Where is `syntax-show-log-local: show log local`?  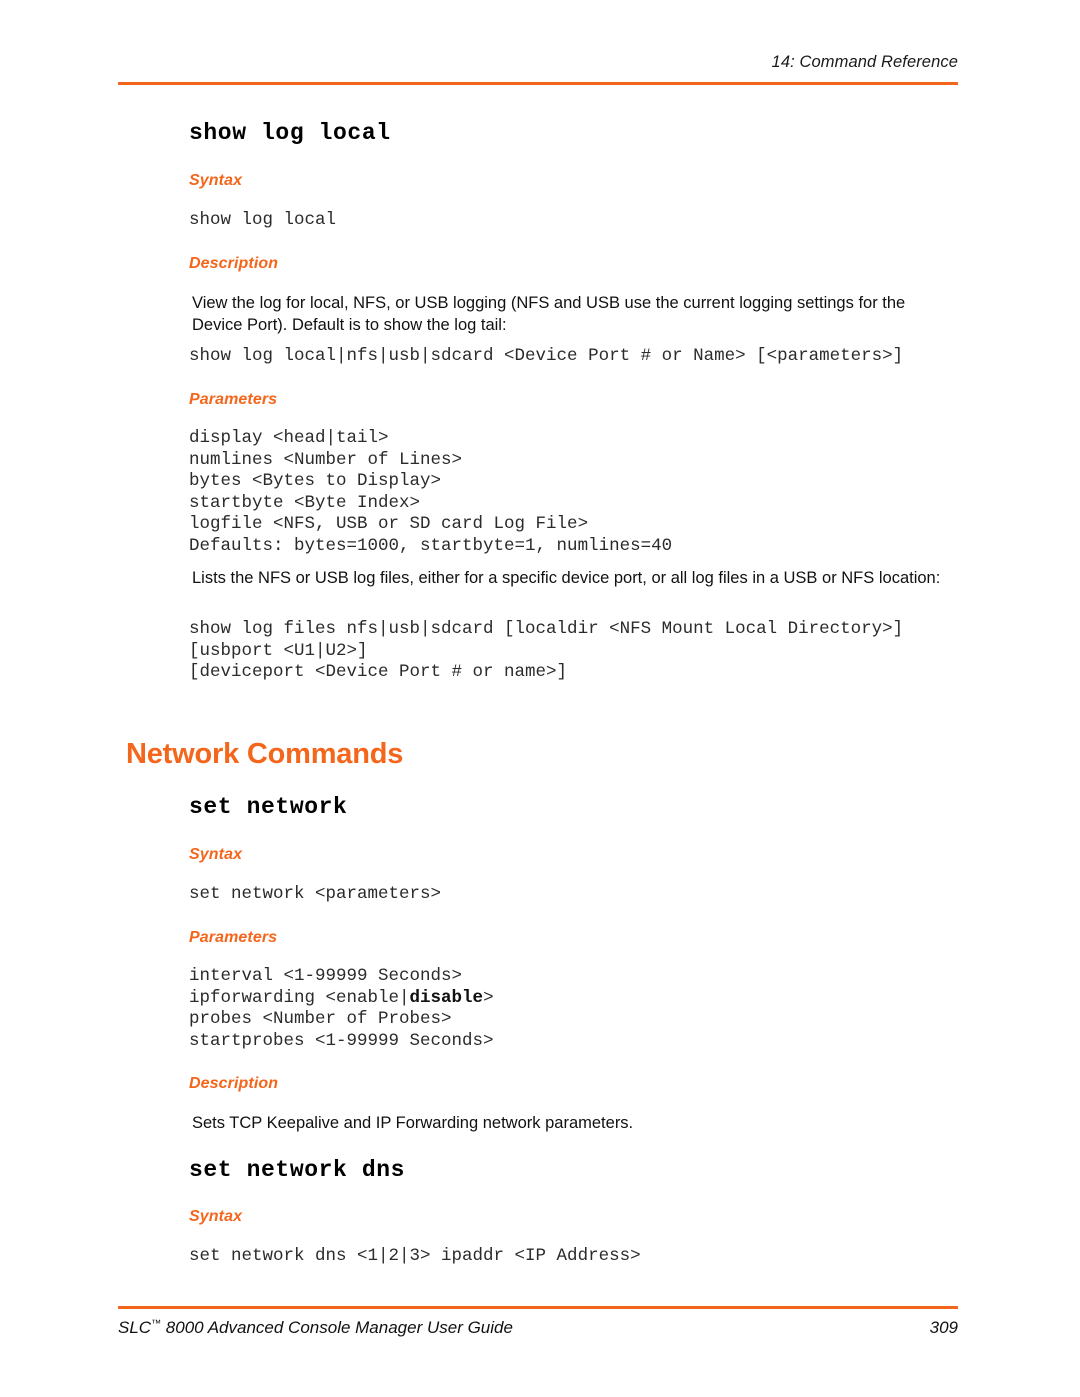 syntax-show-log-local: show log local is located at coordinates (263, 220).